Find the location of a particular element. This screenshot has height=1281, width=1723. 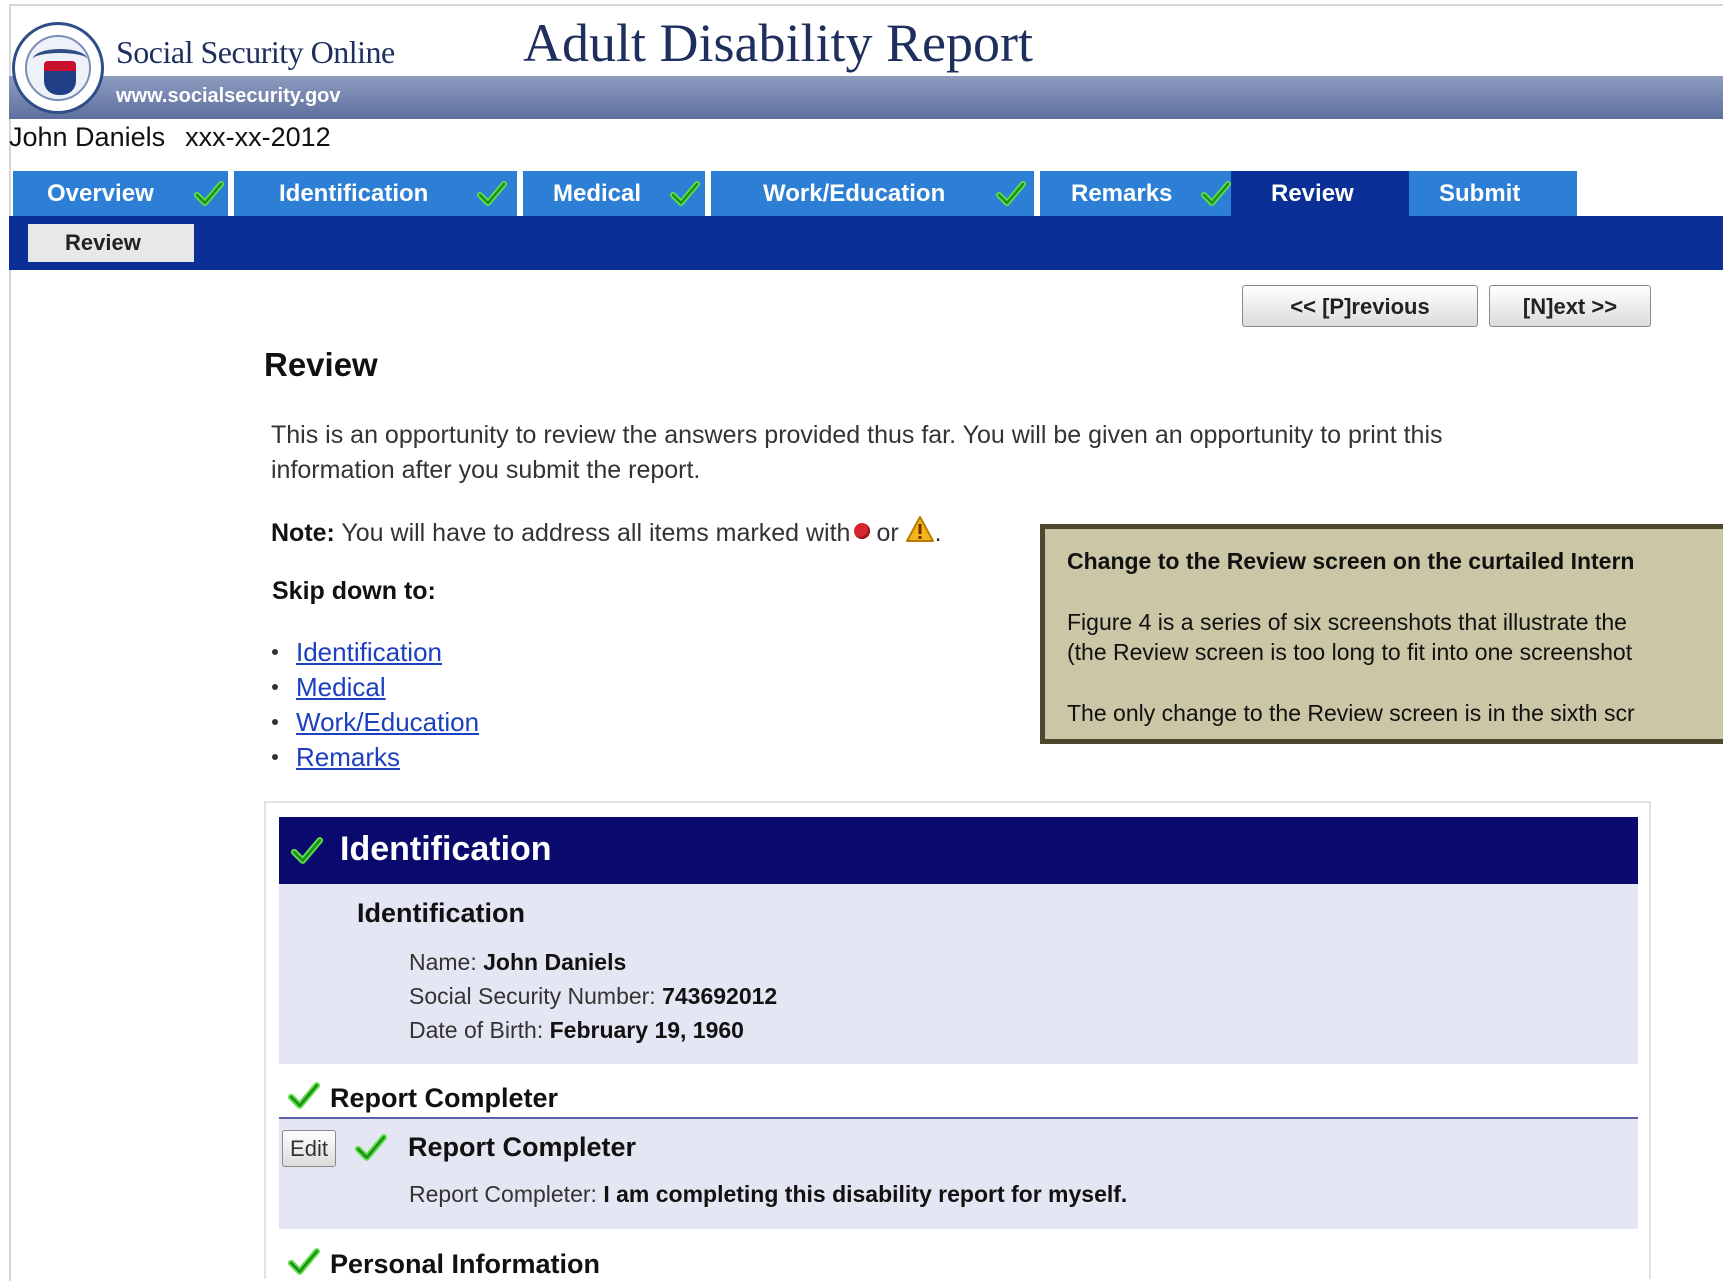

next-button: [N]ext >> is located at coordinates (1570, 306).